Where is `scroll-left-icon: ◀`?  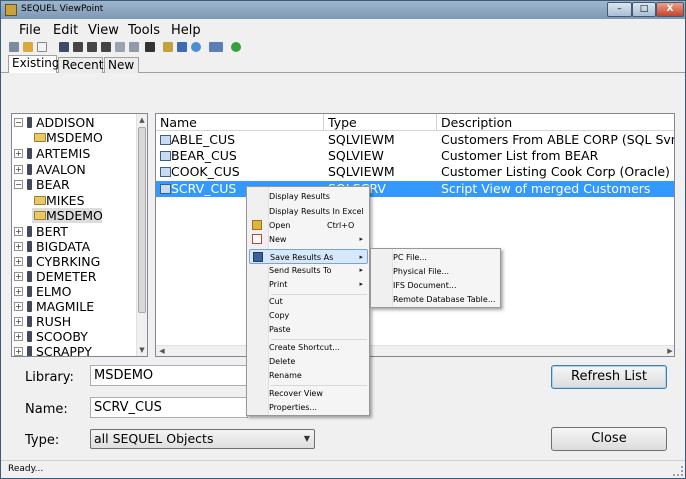
scroll-left-icon: ◀ is located at coordinates (162, 351).